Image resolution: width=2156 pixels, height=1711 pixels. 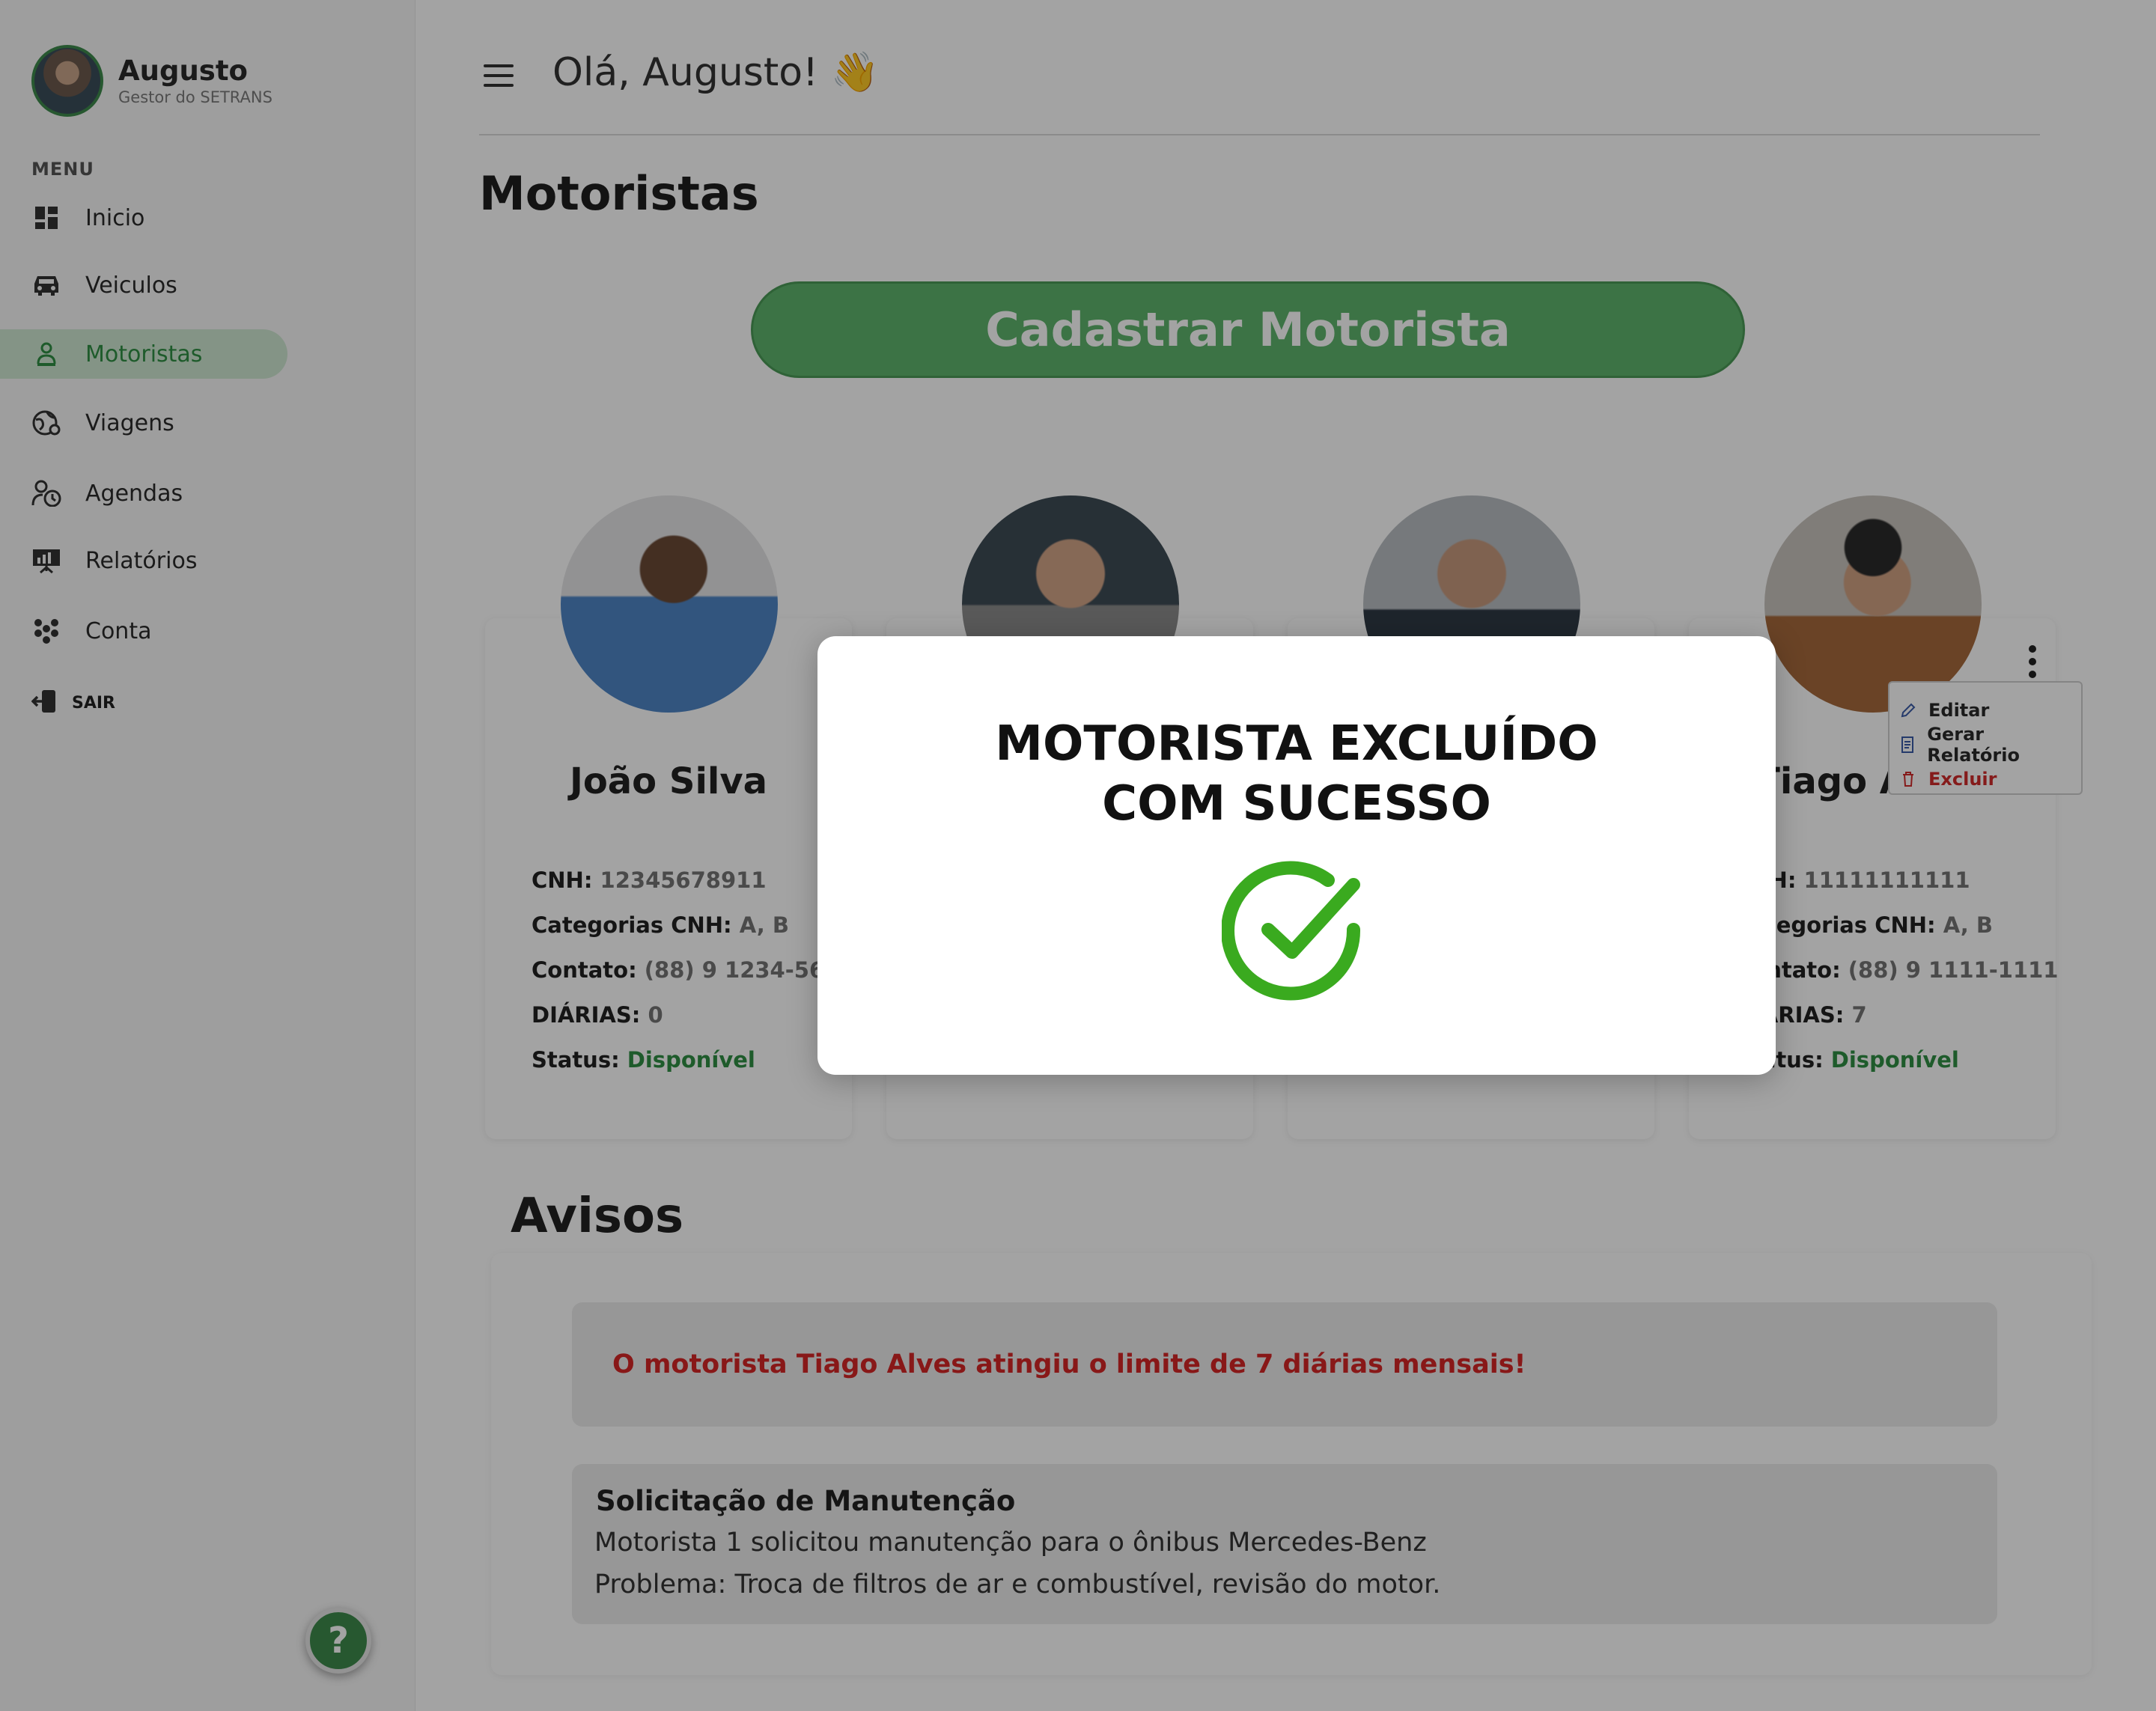 I want to click on success-check-icon, so click(x=1291, y=931).